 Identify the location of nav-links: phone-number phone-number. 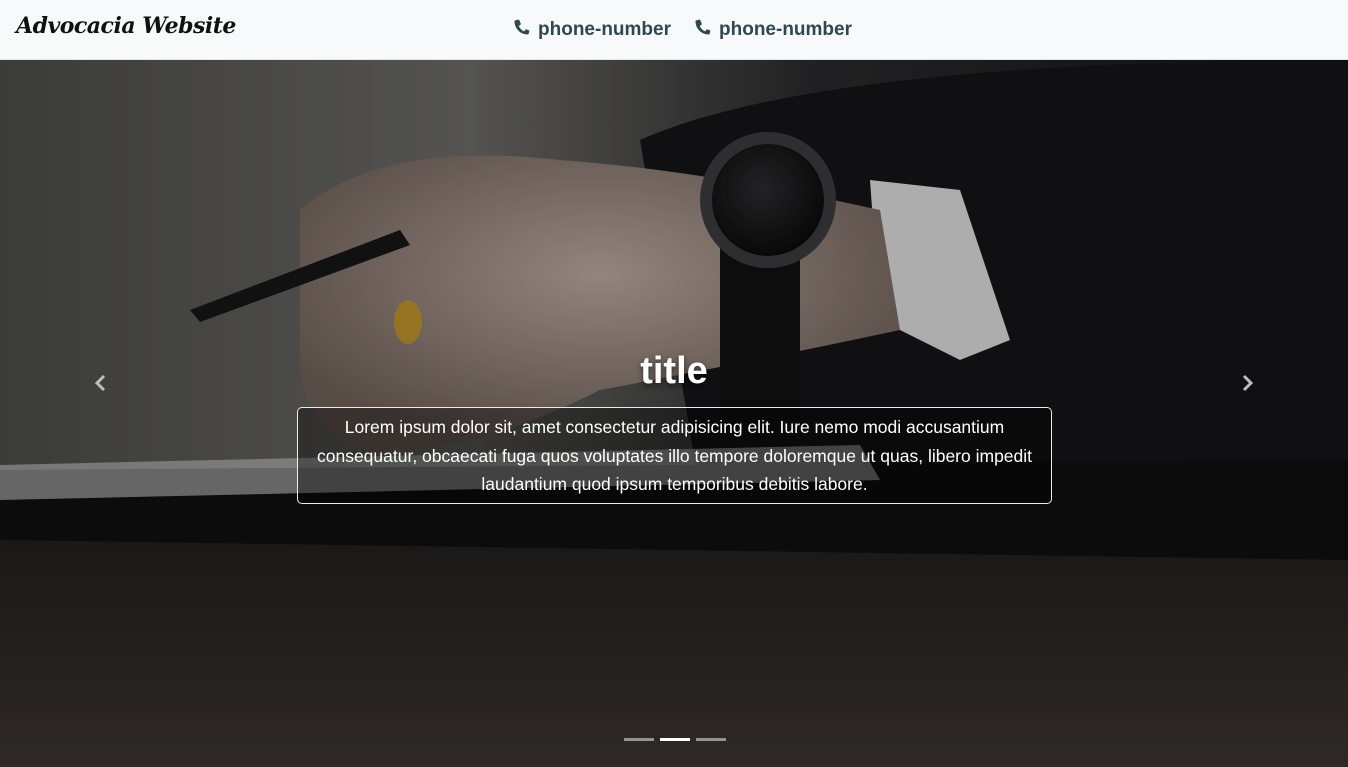
(682, 30).